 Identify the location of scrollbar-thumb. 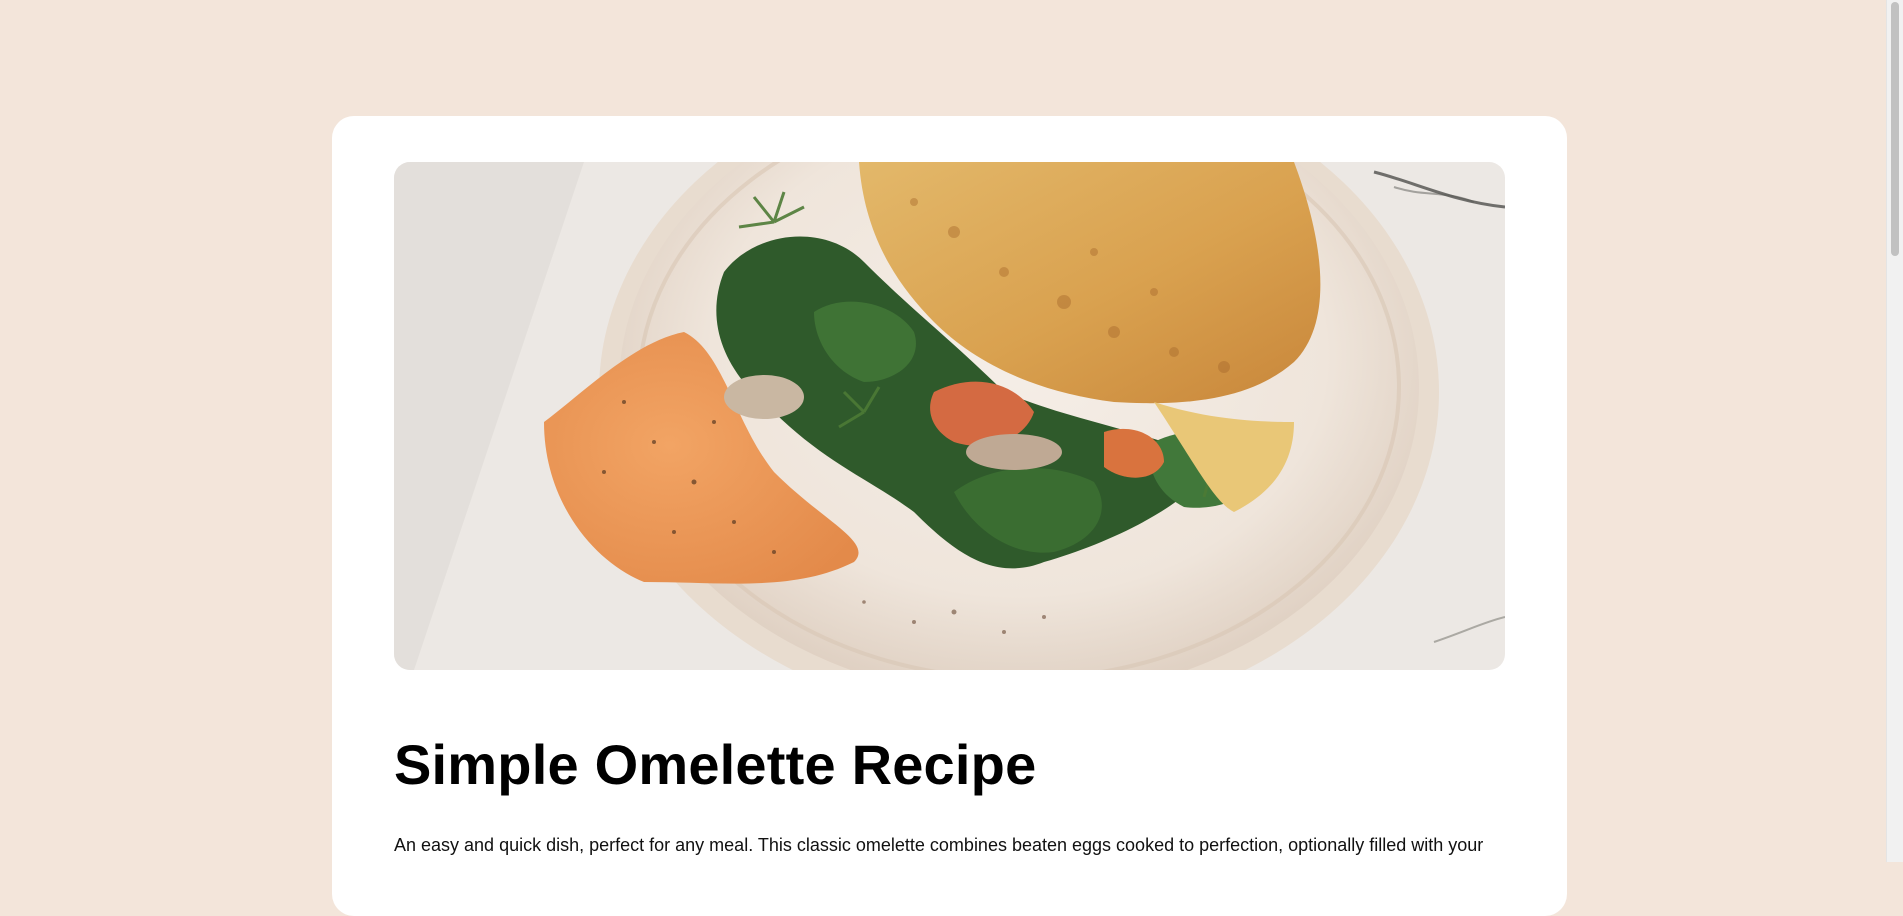
(1895, 129).